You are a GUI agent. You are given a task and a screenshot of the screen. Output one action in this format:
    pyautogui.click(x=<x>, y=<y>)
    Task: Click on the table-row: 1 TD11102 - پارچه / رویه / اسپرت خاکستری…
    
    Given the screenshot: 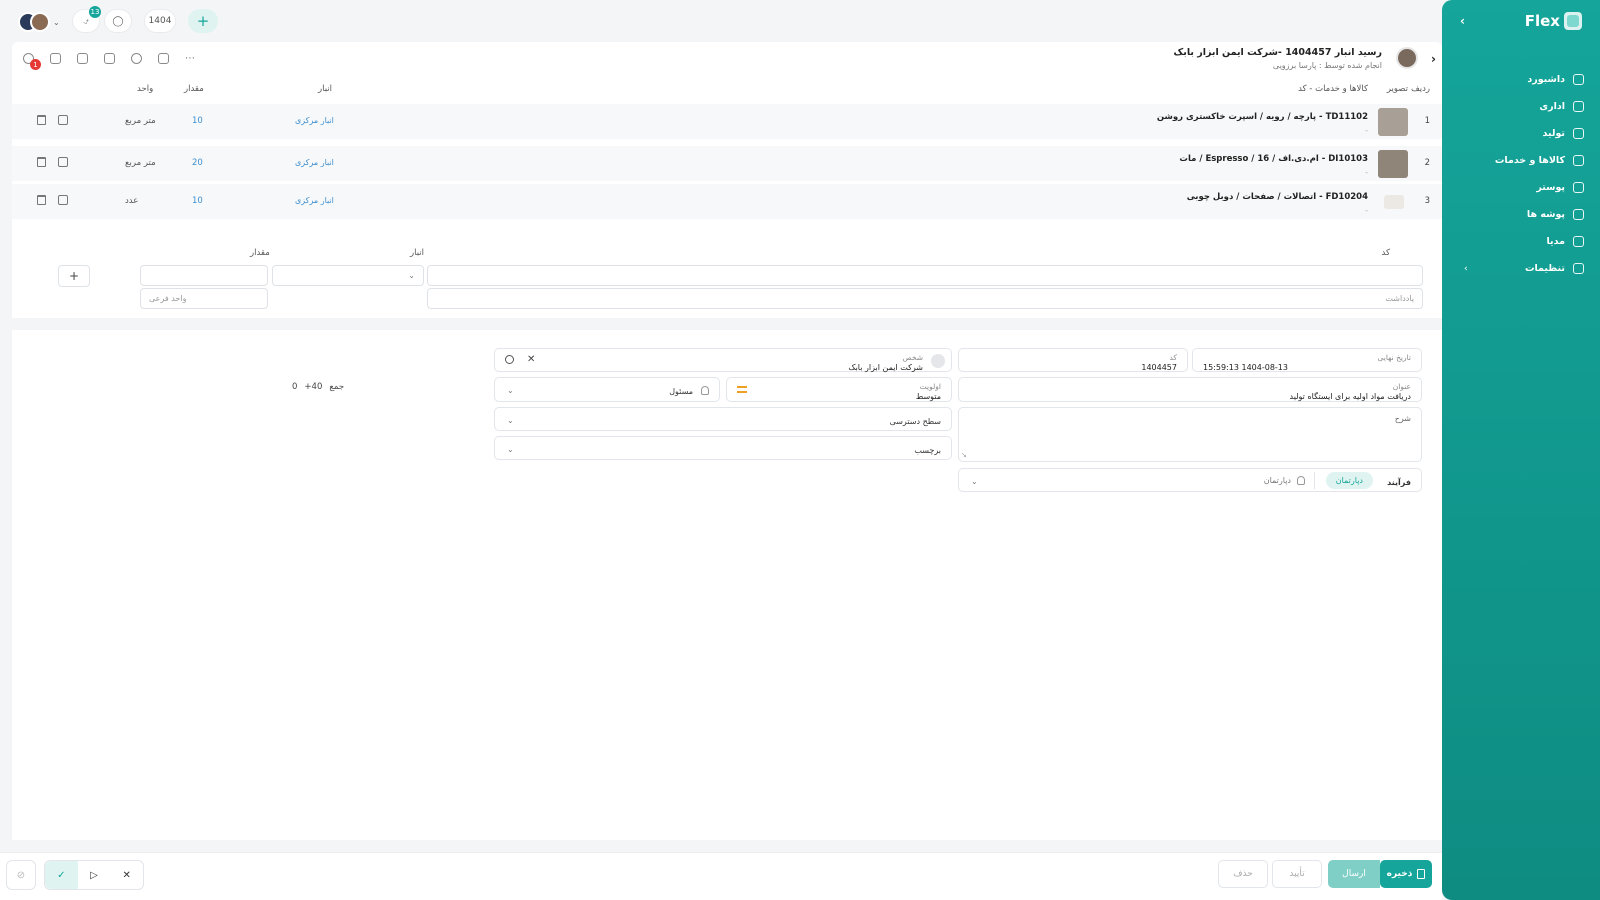 What is the action you would take?
    pyautogui.click(x=727, y=122)
    